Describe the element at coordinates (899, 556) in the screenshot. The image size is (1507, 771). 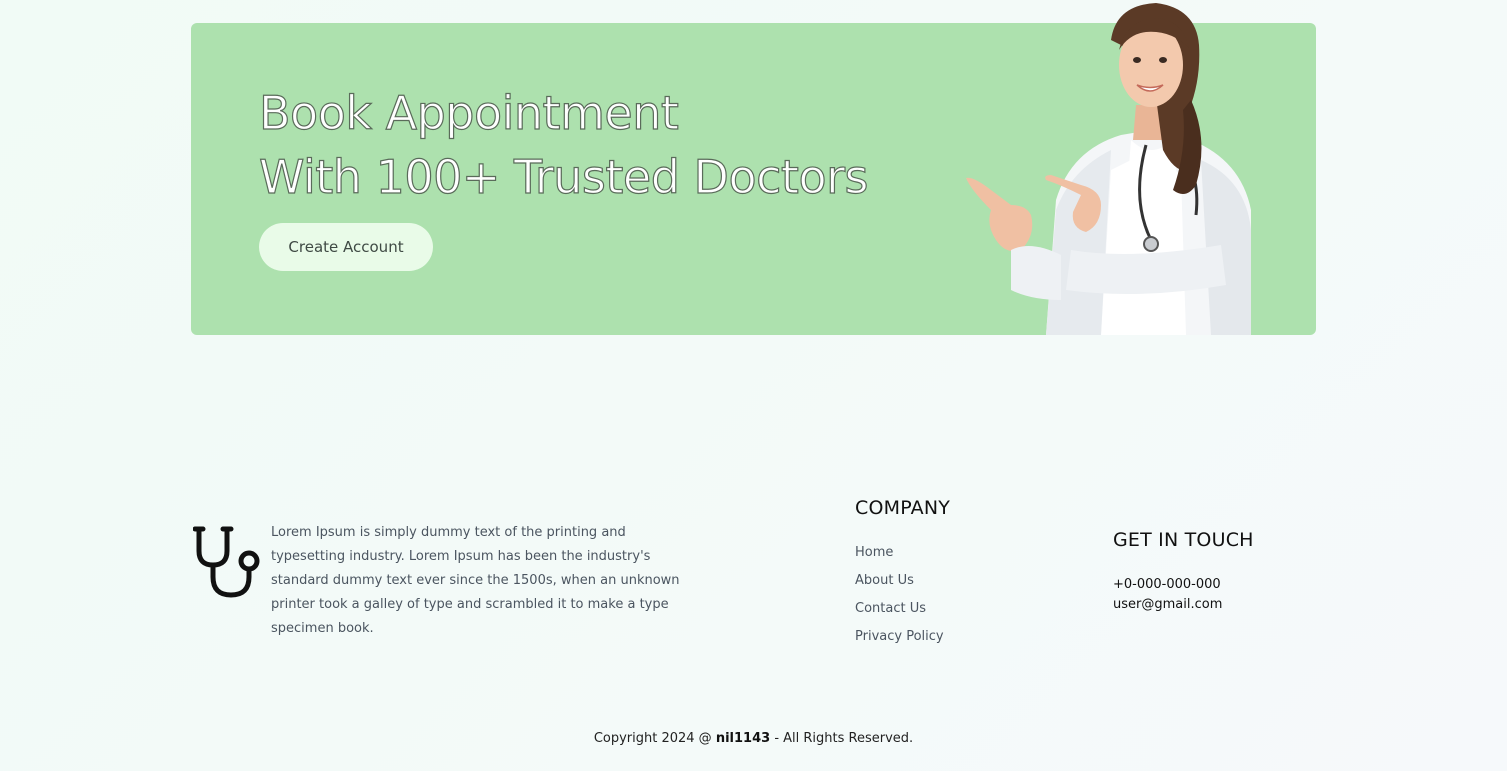
I see `footer-link-home: Home` at that location.